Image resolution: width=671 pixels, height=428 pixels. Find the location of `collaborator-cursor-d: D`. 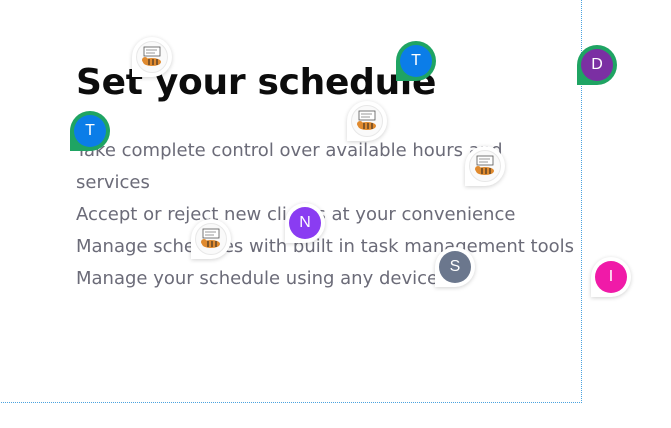

collaborator-cursor-d: D is located at coordinates (597, 65).